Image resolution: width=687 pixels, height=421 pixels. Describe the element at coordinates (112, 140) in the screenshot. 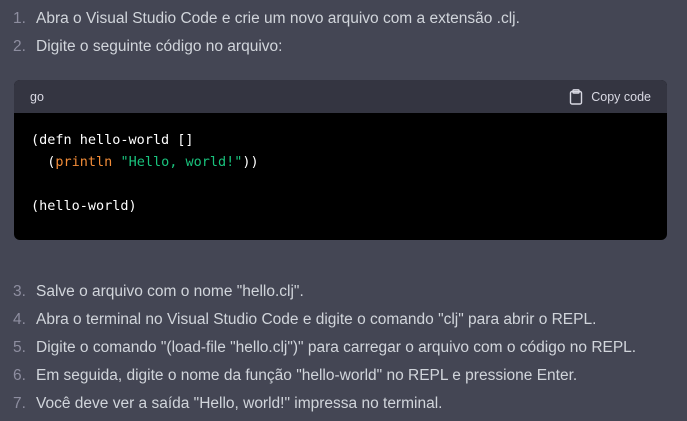

I see `code-line: (defn hello-world []` at that location.